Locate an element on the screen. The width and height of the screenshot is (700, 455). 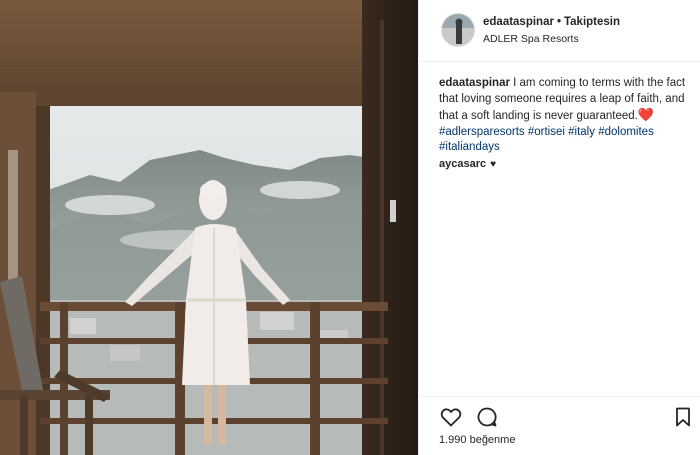
header-title-line: edaataspinar • Takiptesin is located at coordinates (551, 22).